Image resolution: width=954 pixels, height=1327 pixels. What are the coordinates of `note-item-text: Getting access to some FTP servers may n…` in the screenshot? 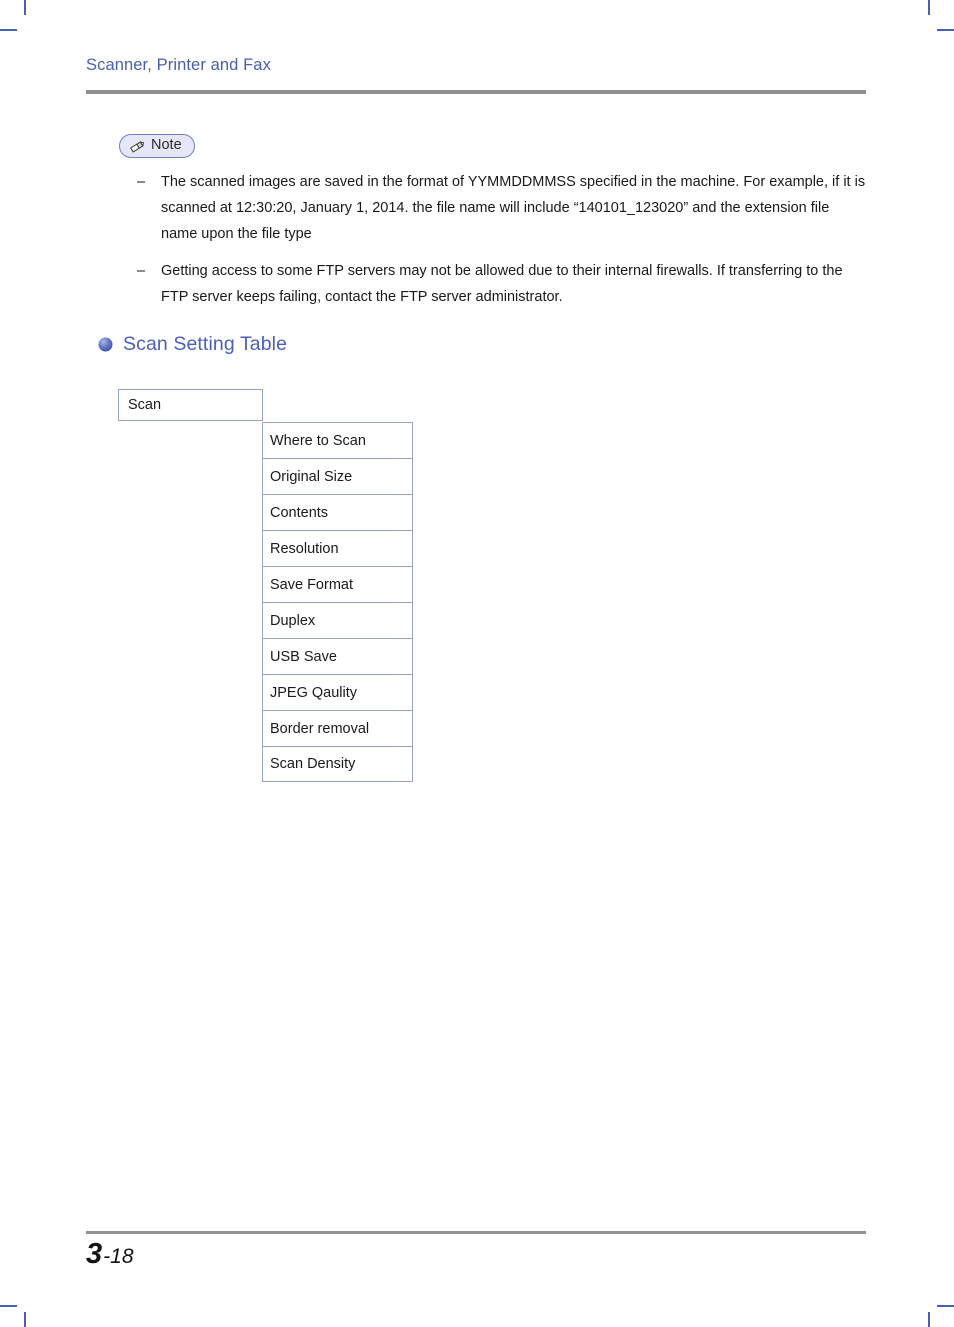 It's located at (502, 284).